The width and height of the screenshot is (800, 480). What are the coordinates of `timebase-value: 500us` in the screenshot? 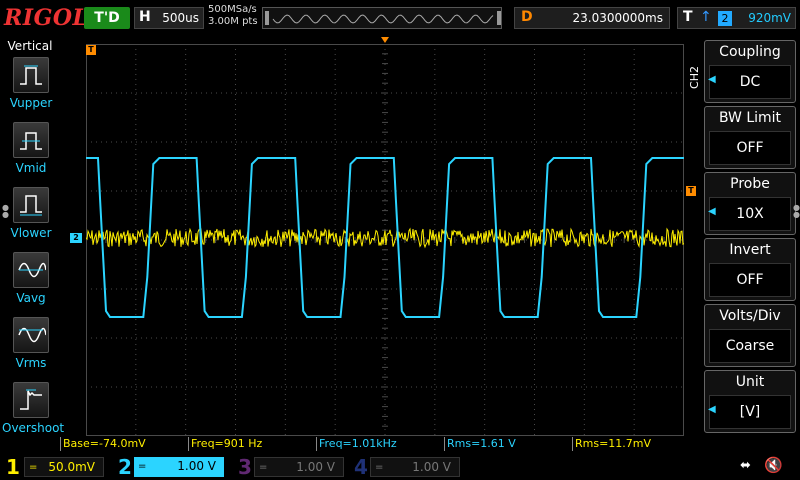 It's located at (180, 18).